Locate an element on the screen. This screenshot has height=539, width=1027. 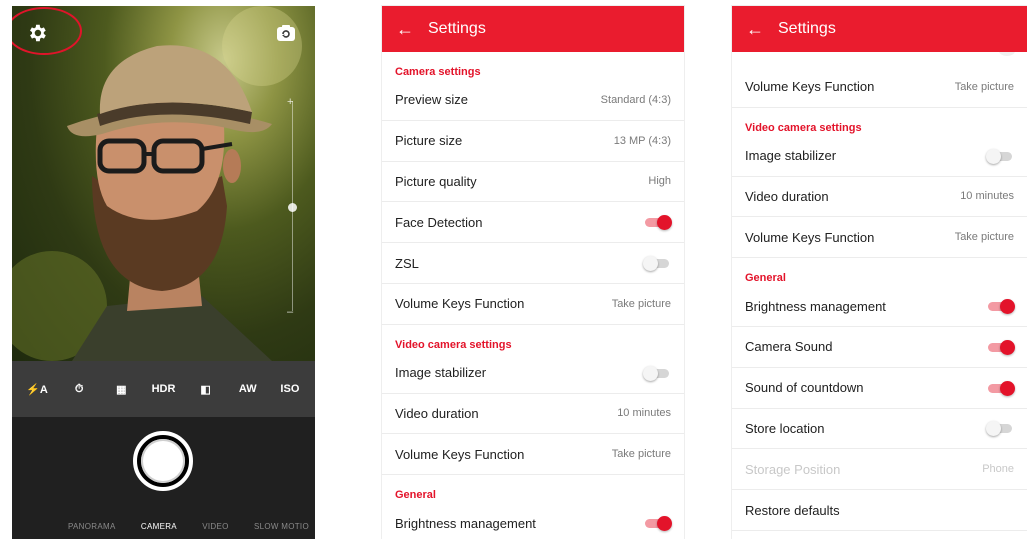
auto-white-icon: AW is located at coordinates (248, 389).